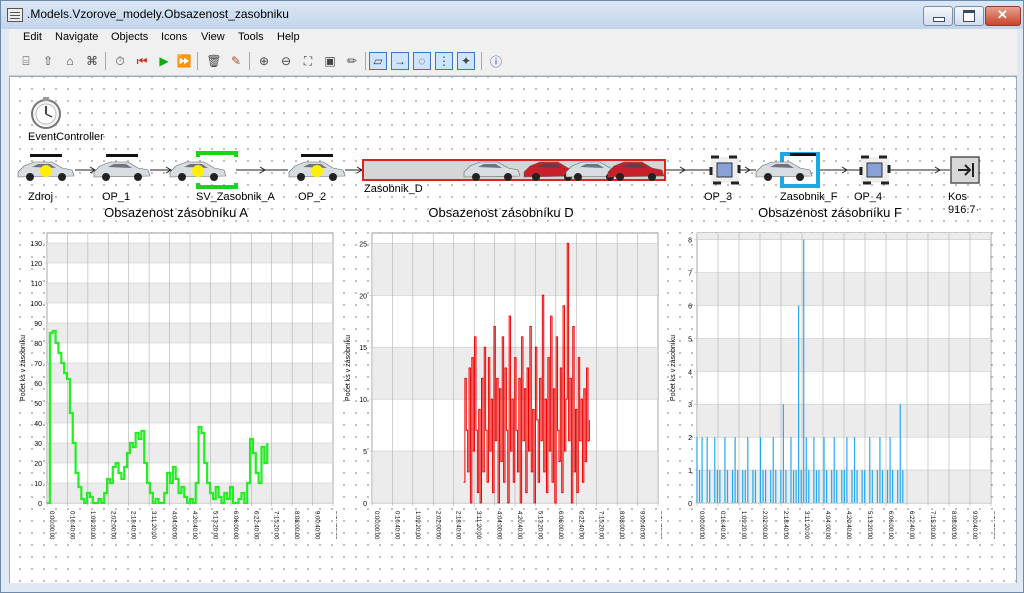 The height and width of the screenshot is (593, 1024). Describe the element at coordinates (286, 61) in the screenshot. I see `zoom-out-icon: ⊖` at that location.